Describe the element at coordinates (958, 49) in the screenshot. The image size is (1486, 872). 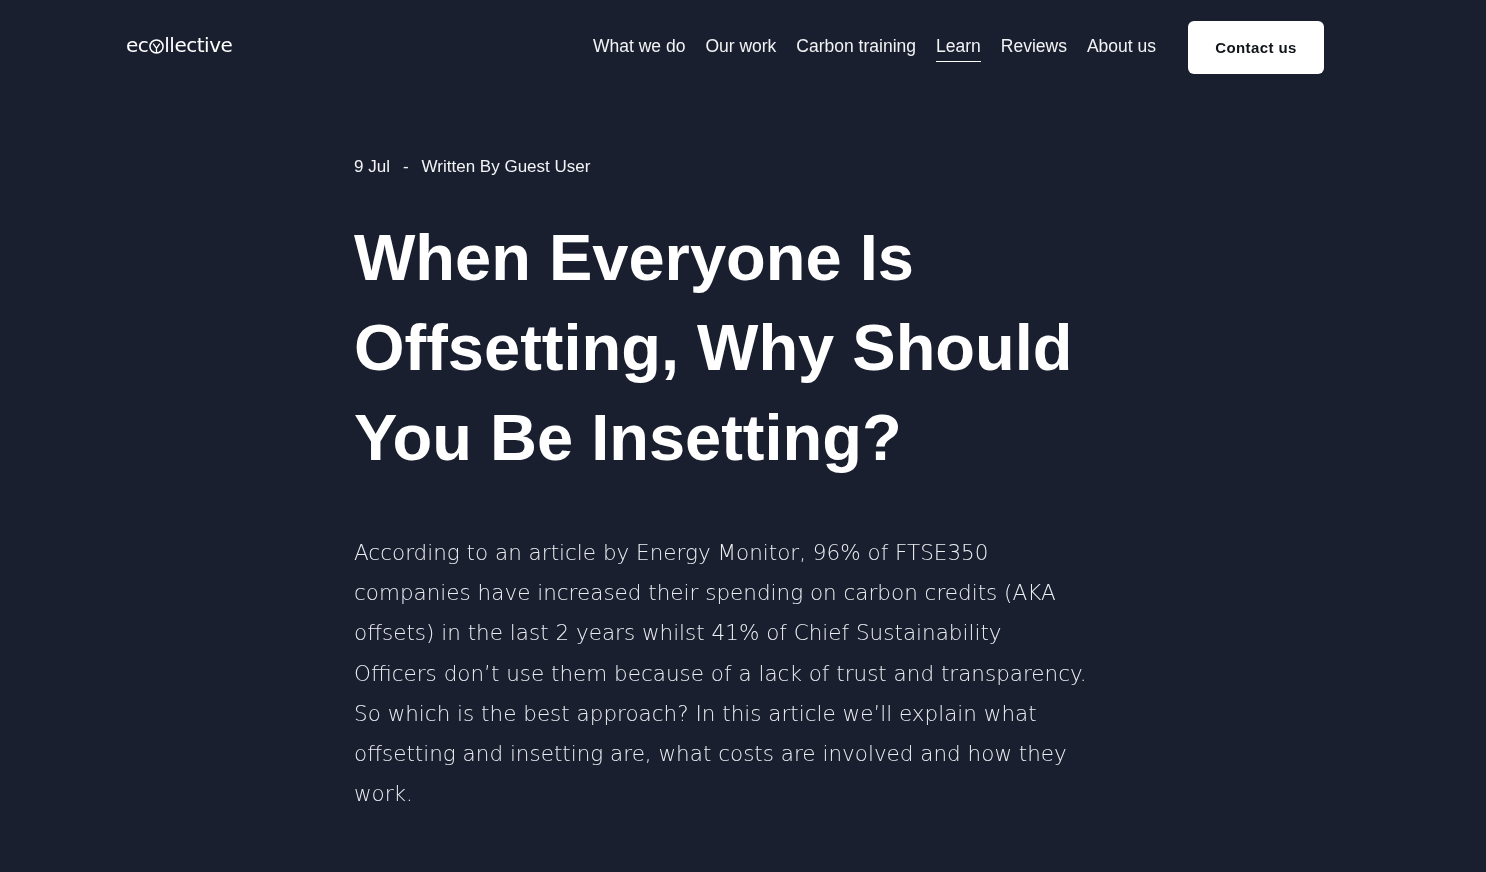
I see `nav-link: Learn` at that location.